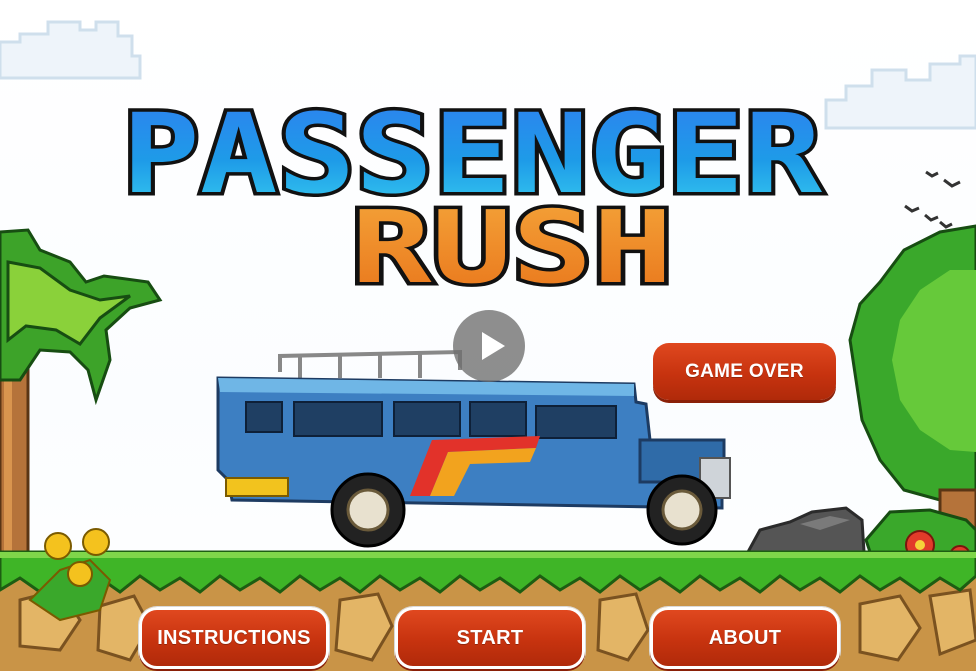  I want to click on wheel-front, so click(682, 510).